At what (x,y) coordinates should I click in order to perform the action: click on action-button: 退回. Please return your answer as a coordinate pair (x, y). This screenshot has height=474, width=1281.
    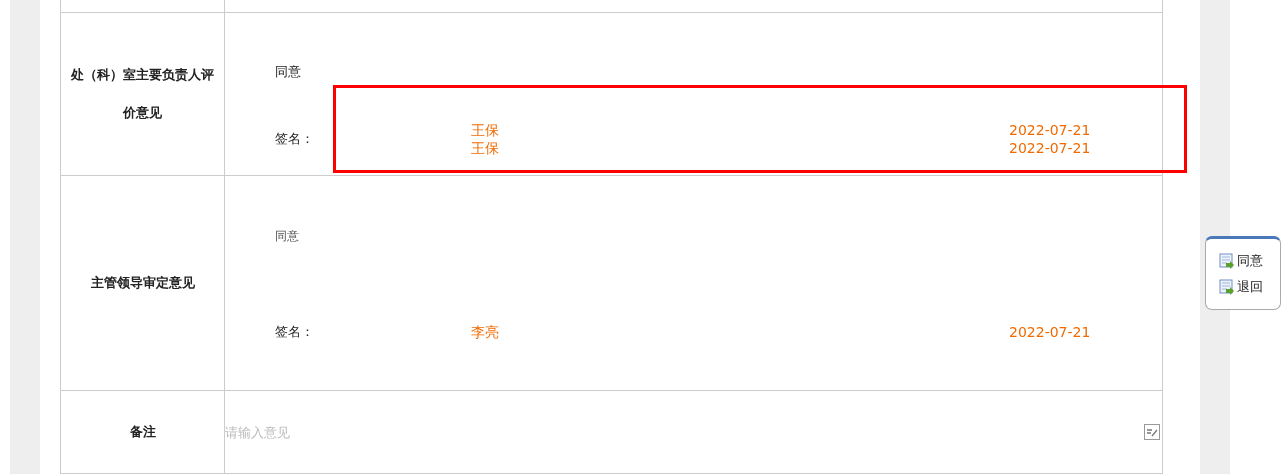
    Looking at the image, I should click on (1249, 287).